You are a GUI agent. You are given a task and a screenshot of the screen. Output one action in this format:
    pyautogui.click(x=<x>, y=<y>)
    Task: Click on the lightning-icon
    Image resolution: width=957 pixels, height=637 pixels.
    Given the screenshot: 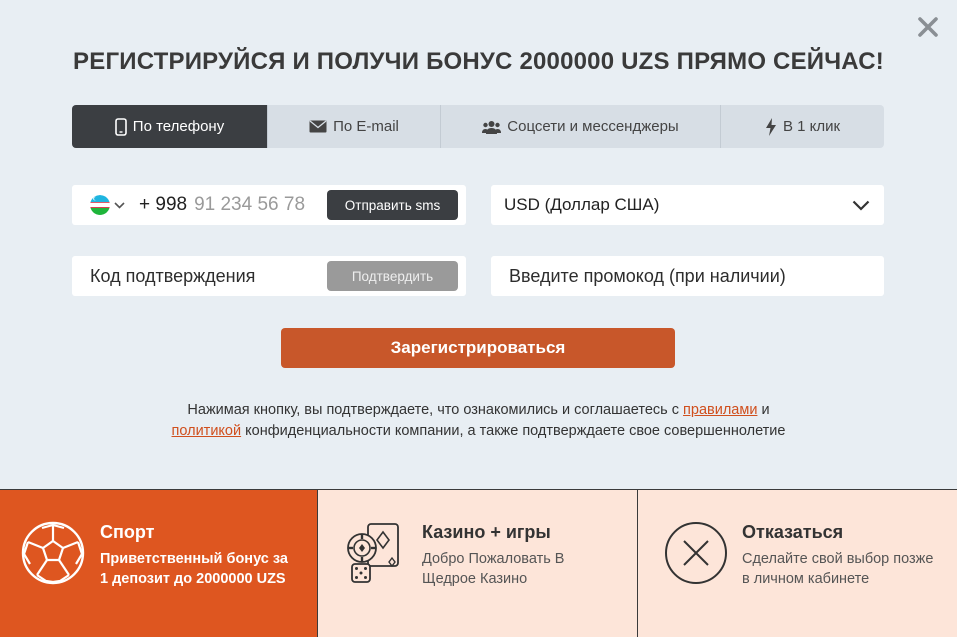 What is the action you would take?
    pyautogui.click(x=771, y=126)
    